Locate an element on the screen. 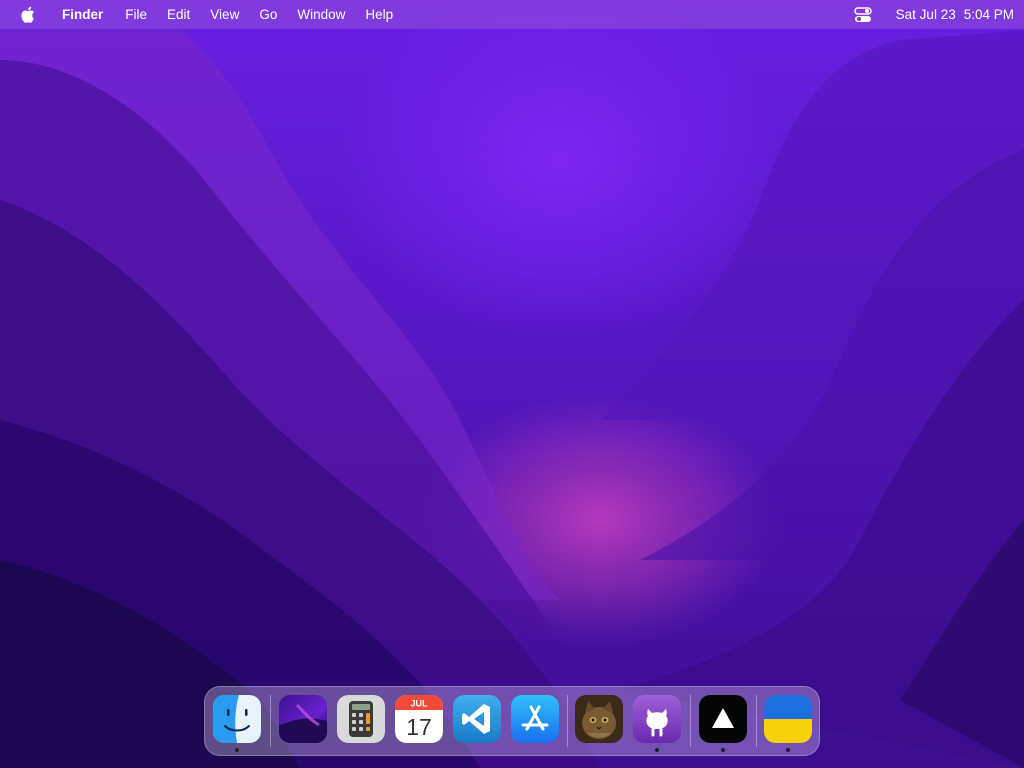 The width and height of the screenshot is (1024, 768). menu-window: Window is located at coordinates (321, 14).